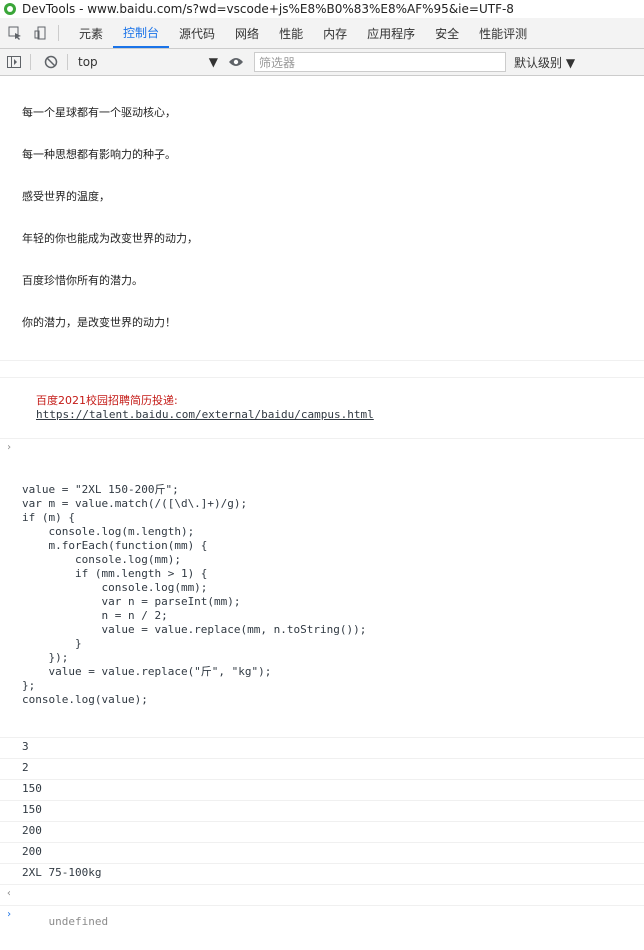 The height and width of the screenshot is (950, 644). What do you see at coordinates (322, 769) in the screenshot?
I see `log-output: 2` at bounding box center [322, 769].